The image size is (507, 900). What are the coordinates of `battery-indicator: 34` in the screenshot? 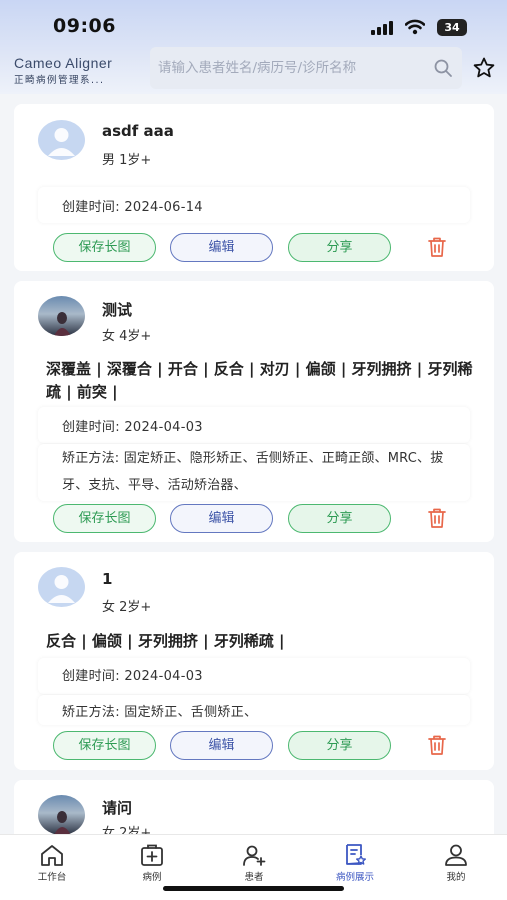 It's located at (452, 27).